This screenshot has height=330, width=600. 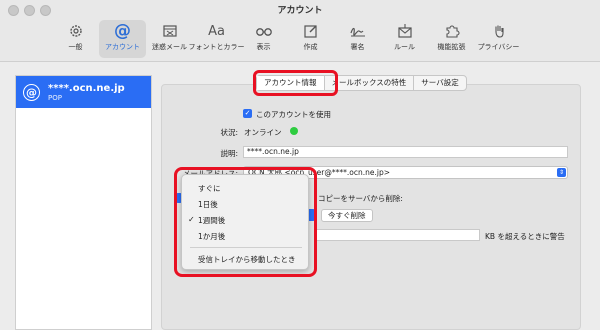 What do you see at coordinates (405, 152) in the screenshot?
I see `description-field: ****.ocn.ne.jp` at bounding box center [405, 152].